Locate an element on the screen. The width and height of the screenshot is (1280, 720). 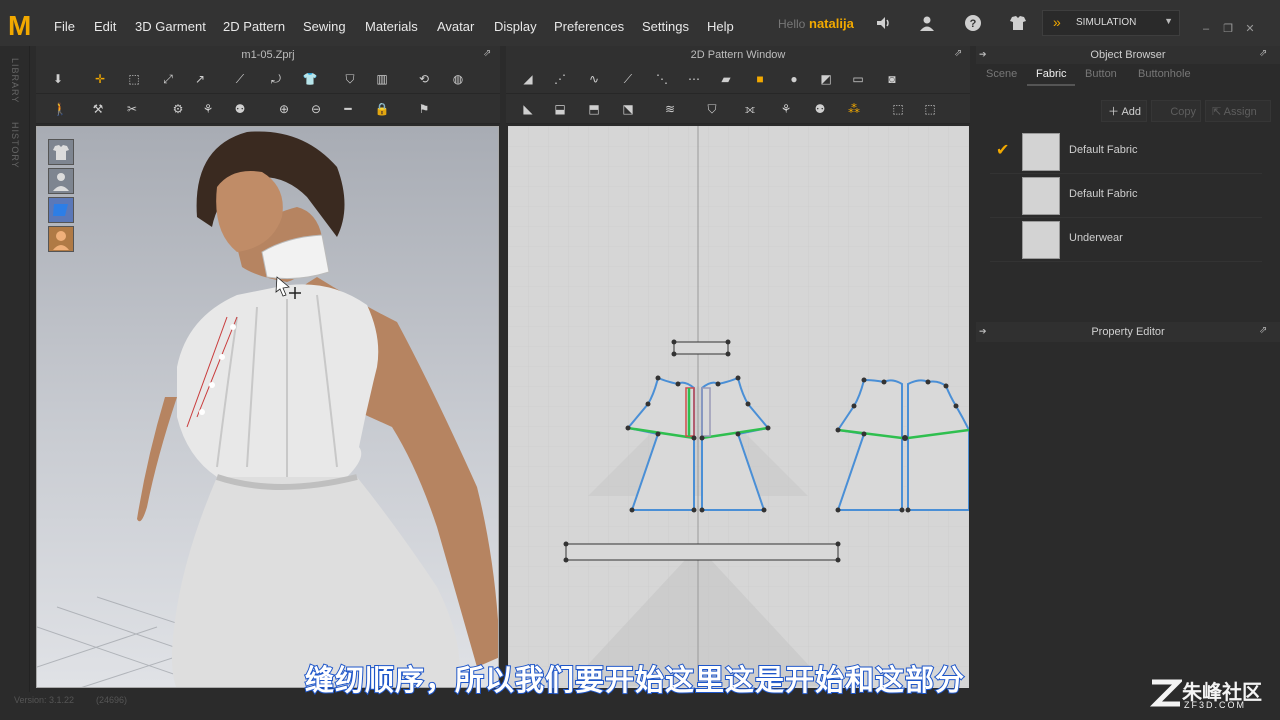
version-text: Version: 3.1.22 is located at coordinates (44, 700).